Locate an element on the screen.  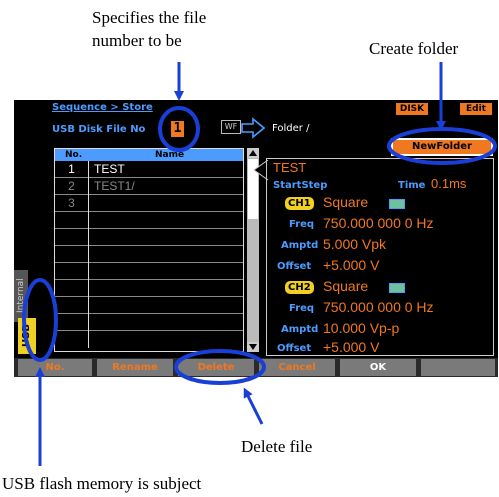
file-number-highlight is located at coordinates (179, 129).